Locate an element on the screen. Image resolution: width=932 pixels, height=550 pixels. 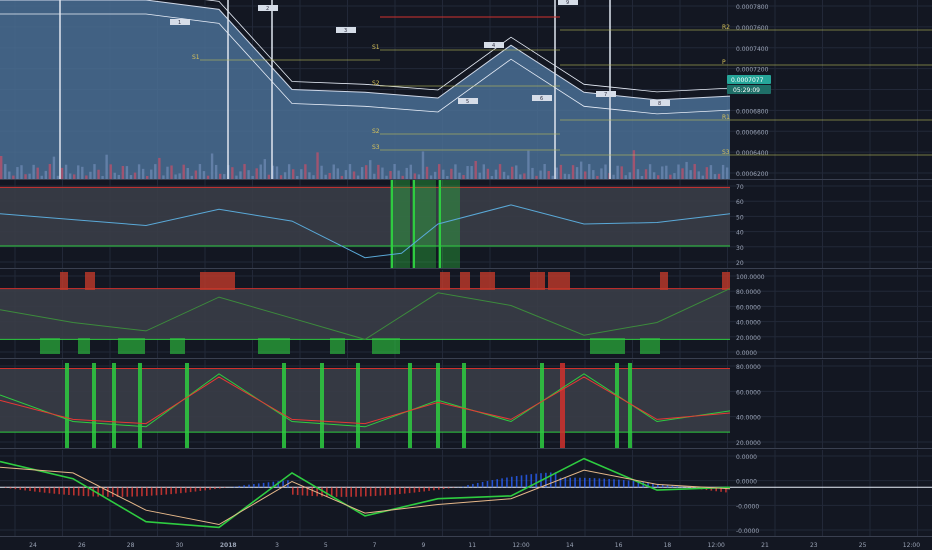
time-axis-label: 24 is located at coordinates (33, 545).